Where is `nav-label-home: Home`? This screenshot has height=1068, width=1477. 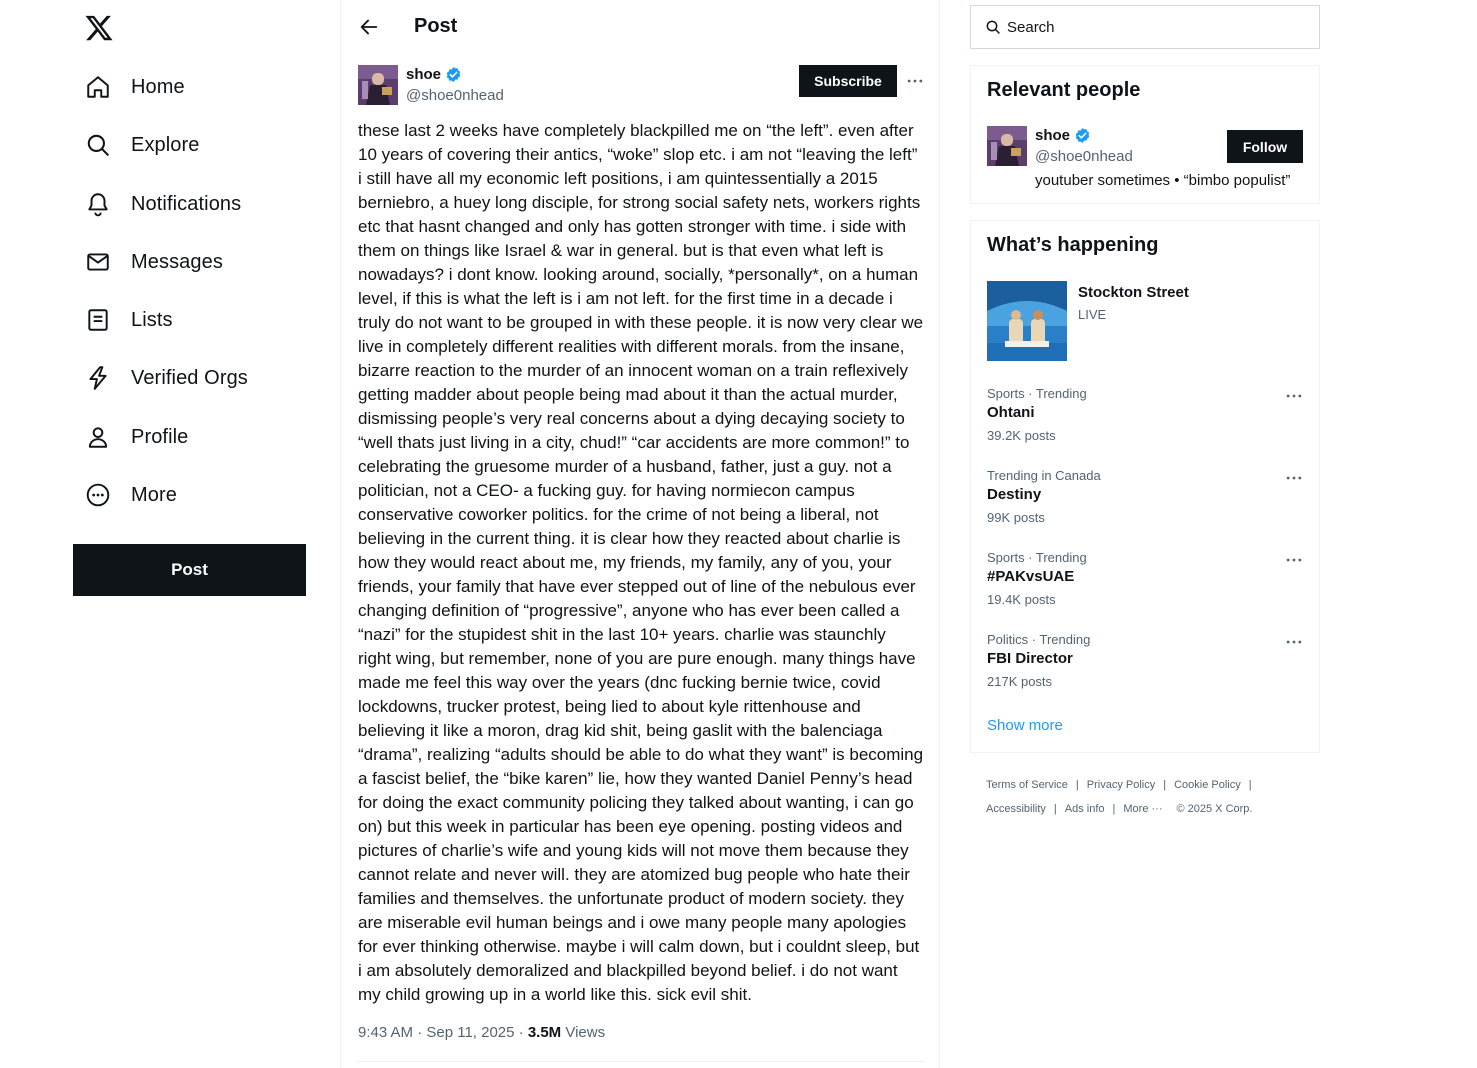
nav-label-home: Home is located at coordinates (158, 86).